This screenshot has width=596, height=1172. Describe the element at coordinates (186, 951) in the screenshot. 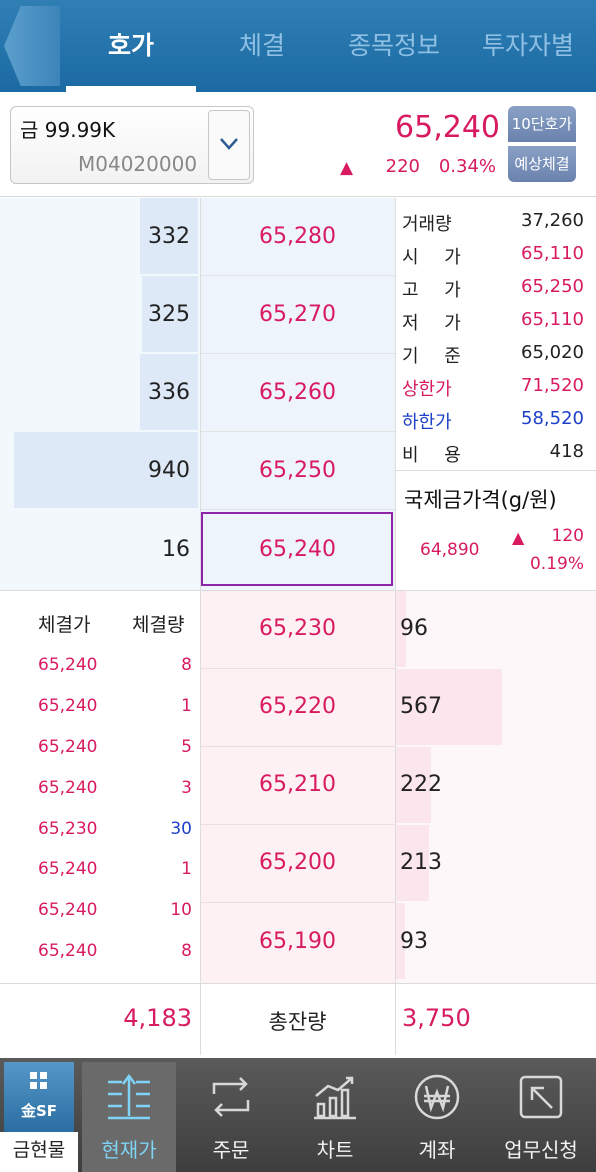

I see `trade-volume: 8` at that location.